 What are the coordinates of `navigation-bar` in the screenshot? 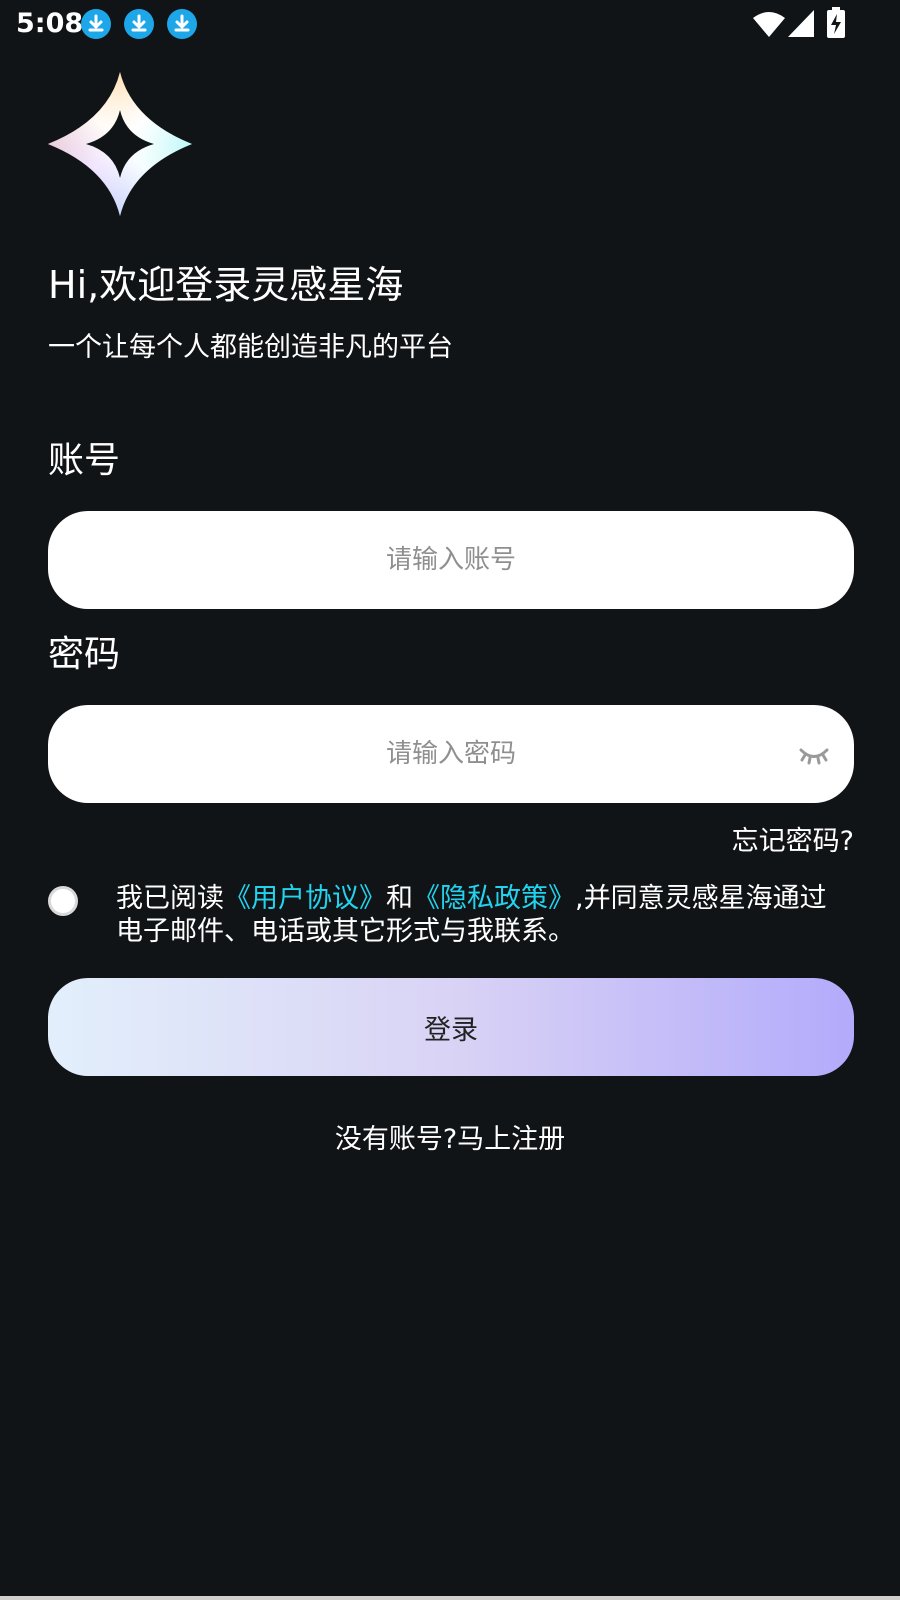 It's located at (450, 1598).